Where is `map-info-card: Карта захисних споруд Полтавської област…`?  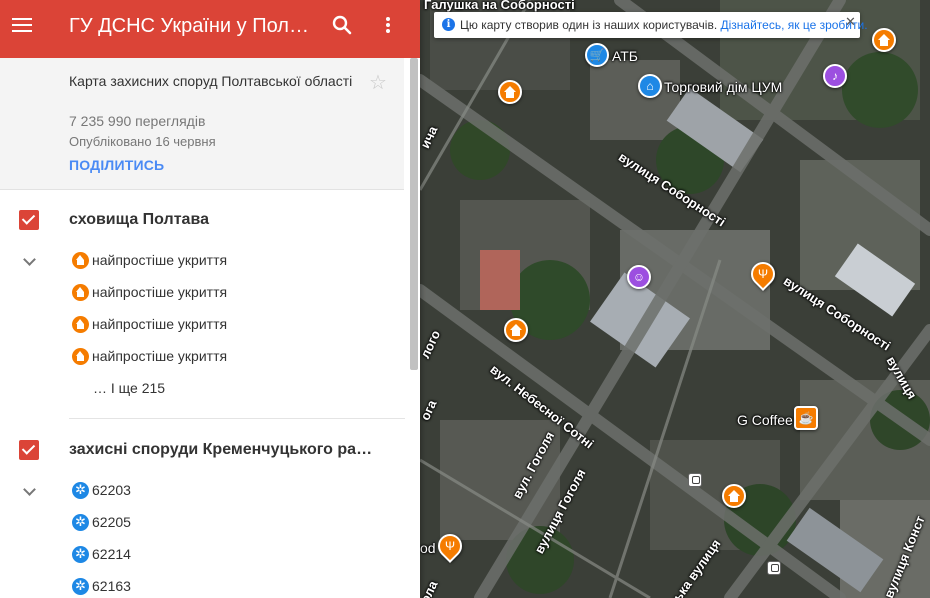
map-info-card: Карта захисних споруд Полтавської област… is located at coordinates (202, 124).